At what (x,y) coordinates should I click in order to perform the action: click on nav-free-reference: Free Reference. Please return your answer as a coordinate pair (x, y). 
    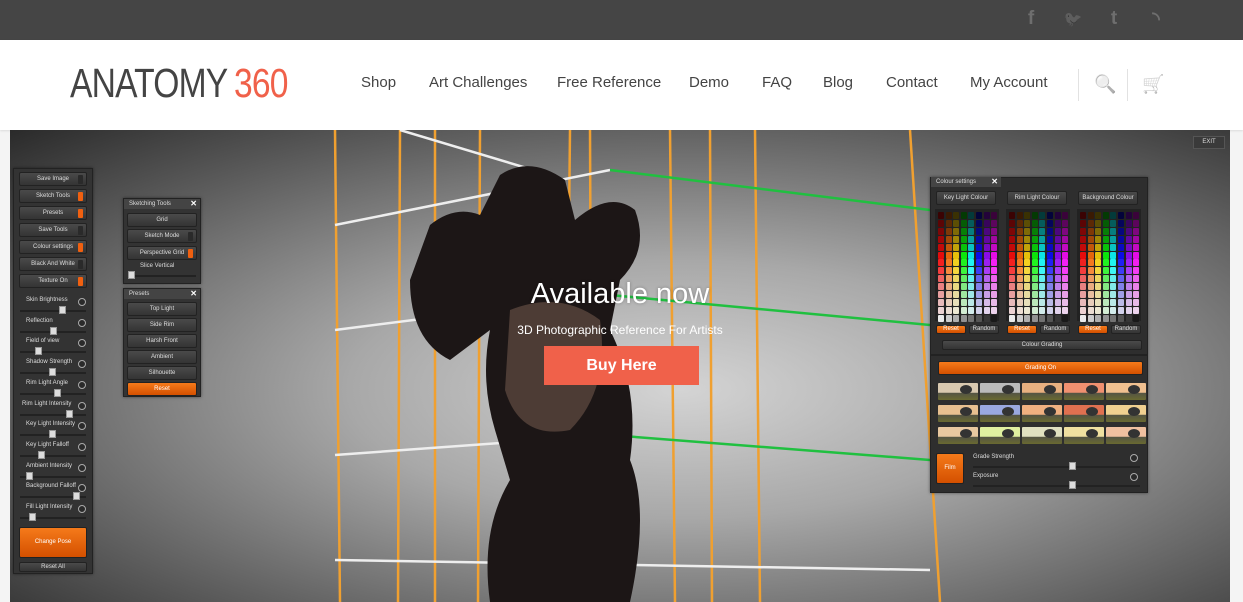
    Looking at the image, I should click on (609, 82).